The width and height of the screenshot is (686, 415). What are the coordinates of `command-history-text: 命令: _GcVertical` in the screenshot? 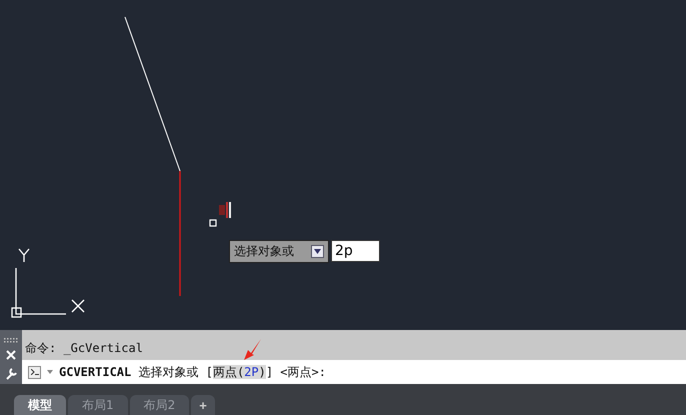 It's located at (84, 348).